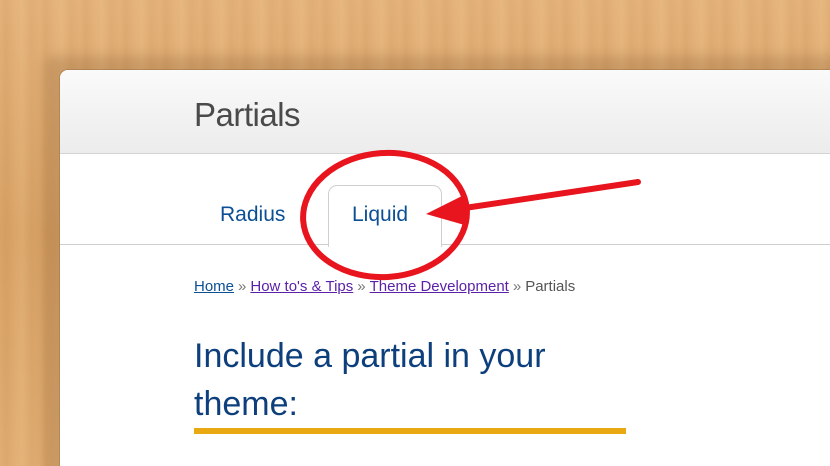 Image resolution: width=830 pixels, height=466 pixels. Describe the element at coordinates (252, 215) in the screenshot. I see `tab-radius: Radius` at that location.